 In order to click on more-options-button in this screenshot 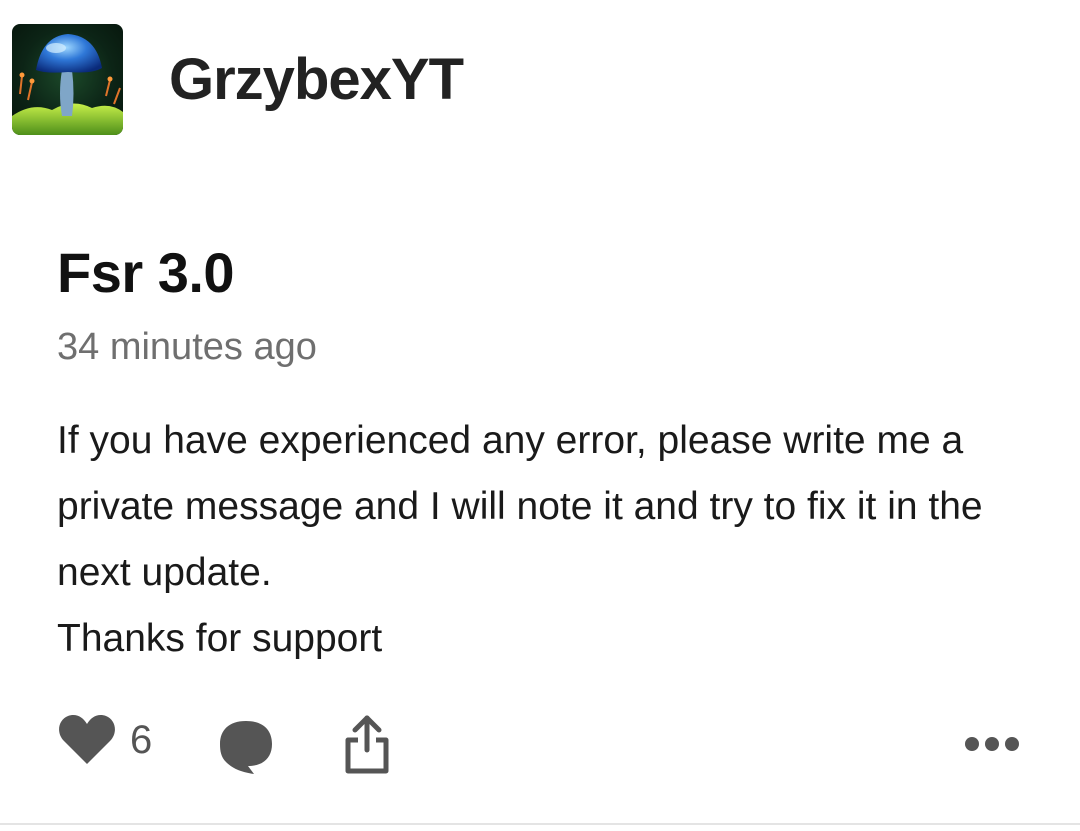, I will do `click(992, 744)`.